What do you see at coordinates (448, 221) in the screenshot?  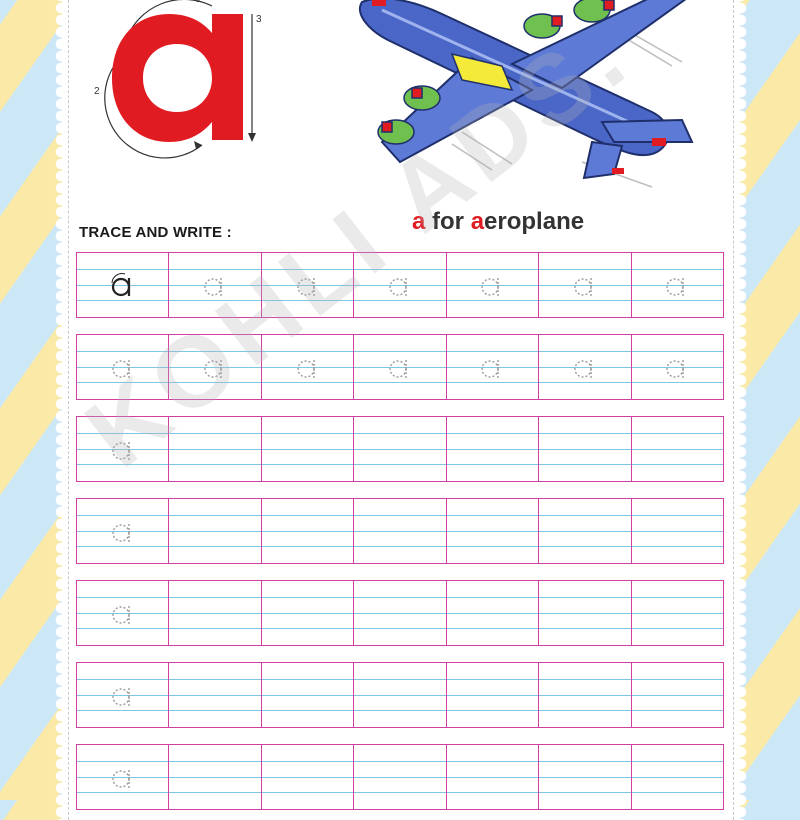 I see `subtitle-for: for` at bounding box center [448, 221].